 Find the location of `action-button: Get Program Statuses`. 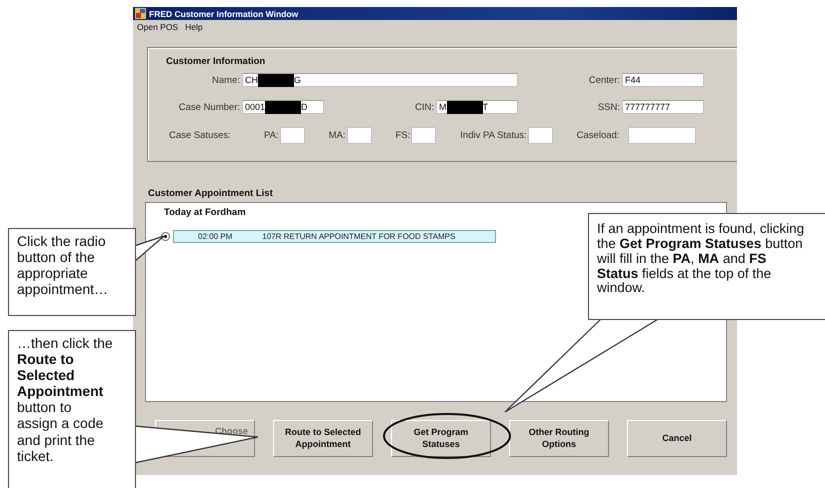

action-button: Get Program Statuses is located at coordinates (441, 438).